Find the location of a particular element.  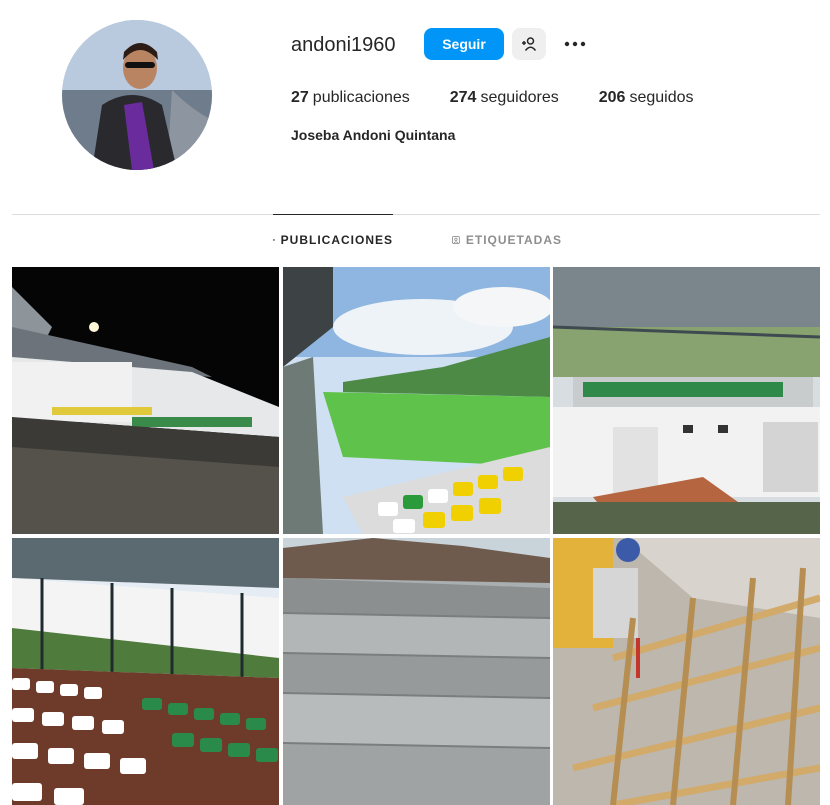

tab-posts: PUBLICACIONES is located at coordinates (333, 239).